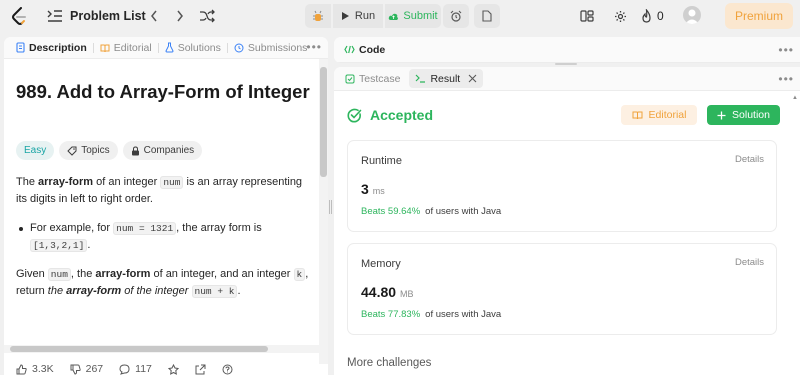 This screenshot has width=800, height=375. What do you see at coordinates (57, 291) in the screenshot?
I see `italic-text: the` at bounding box center [57, 291].